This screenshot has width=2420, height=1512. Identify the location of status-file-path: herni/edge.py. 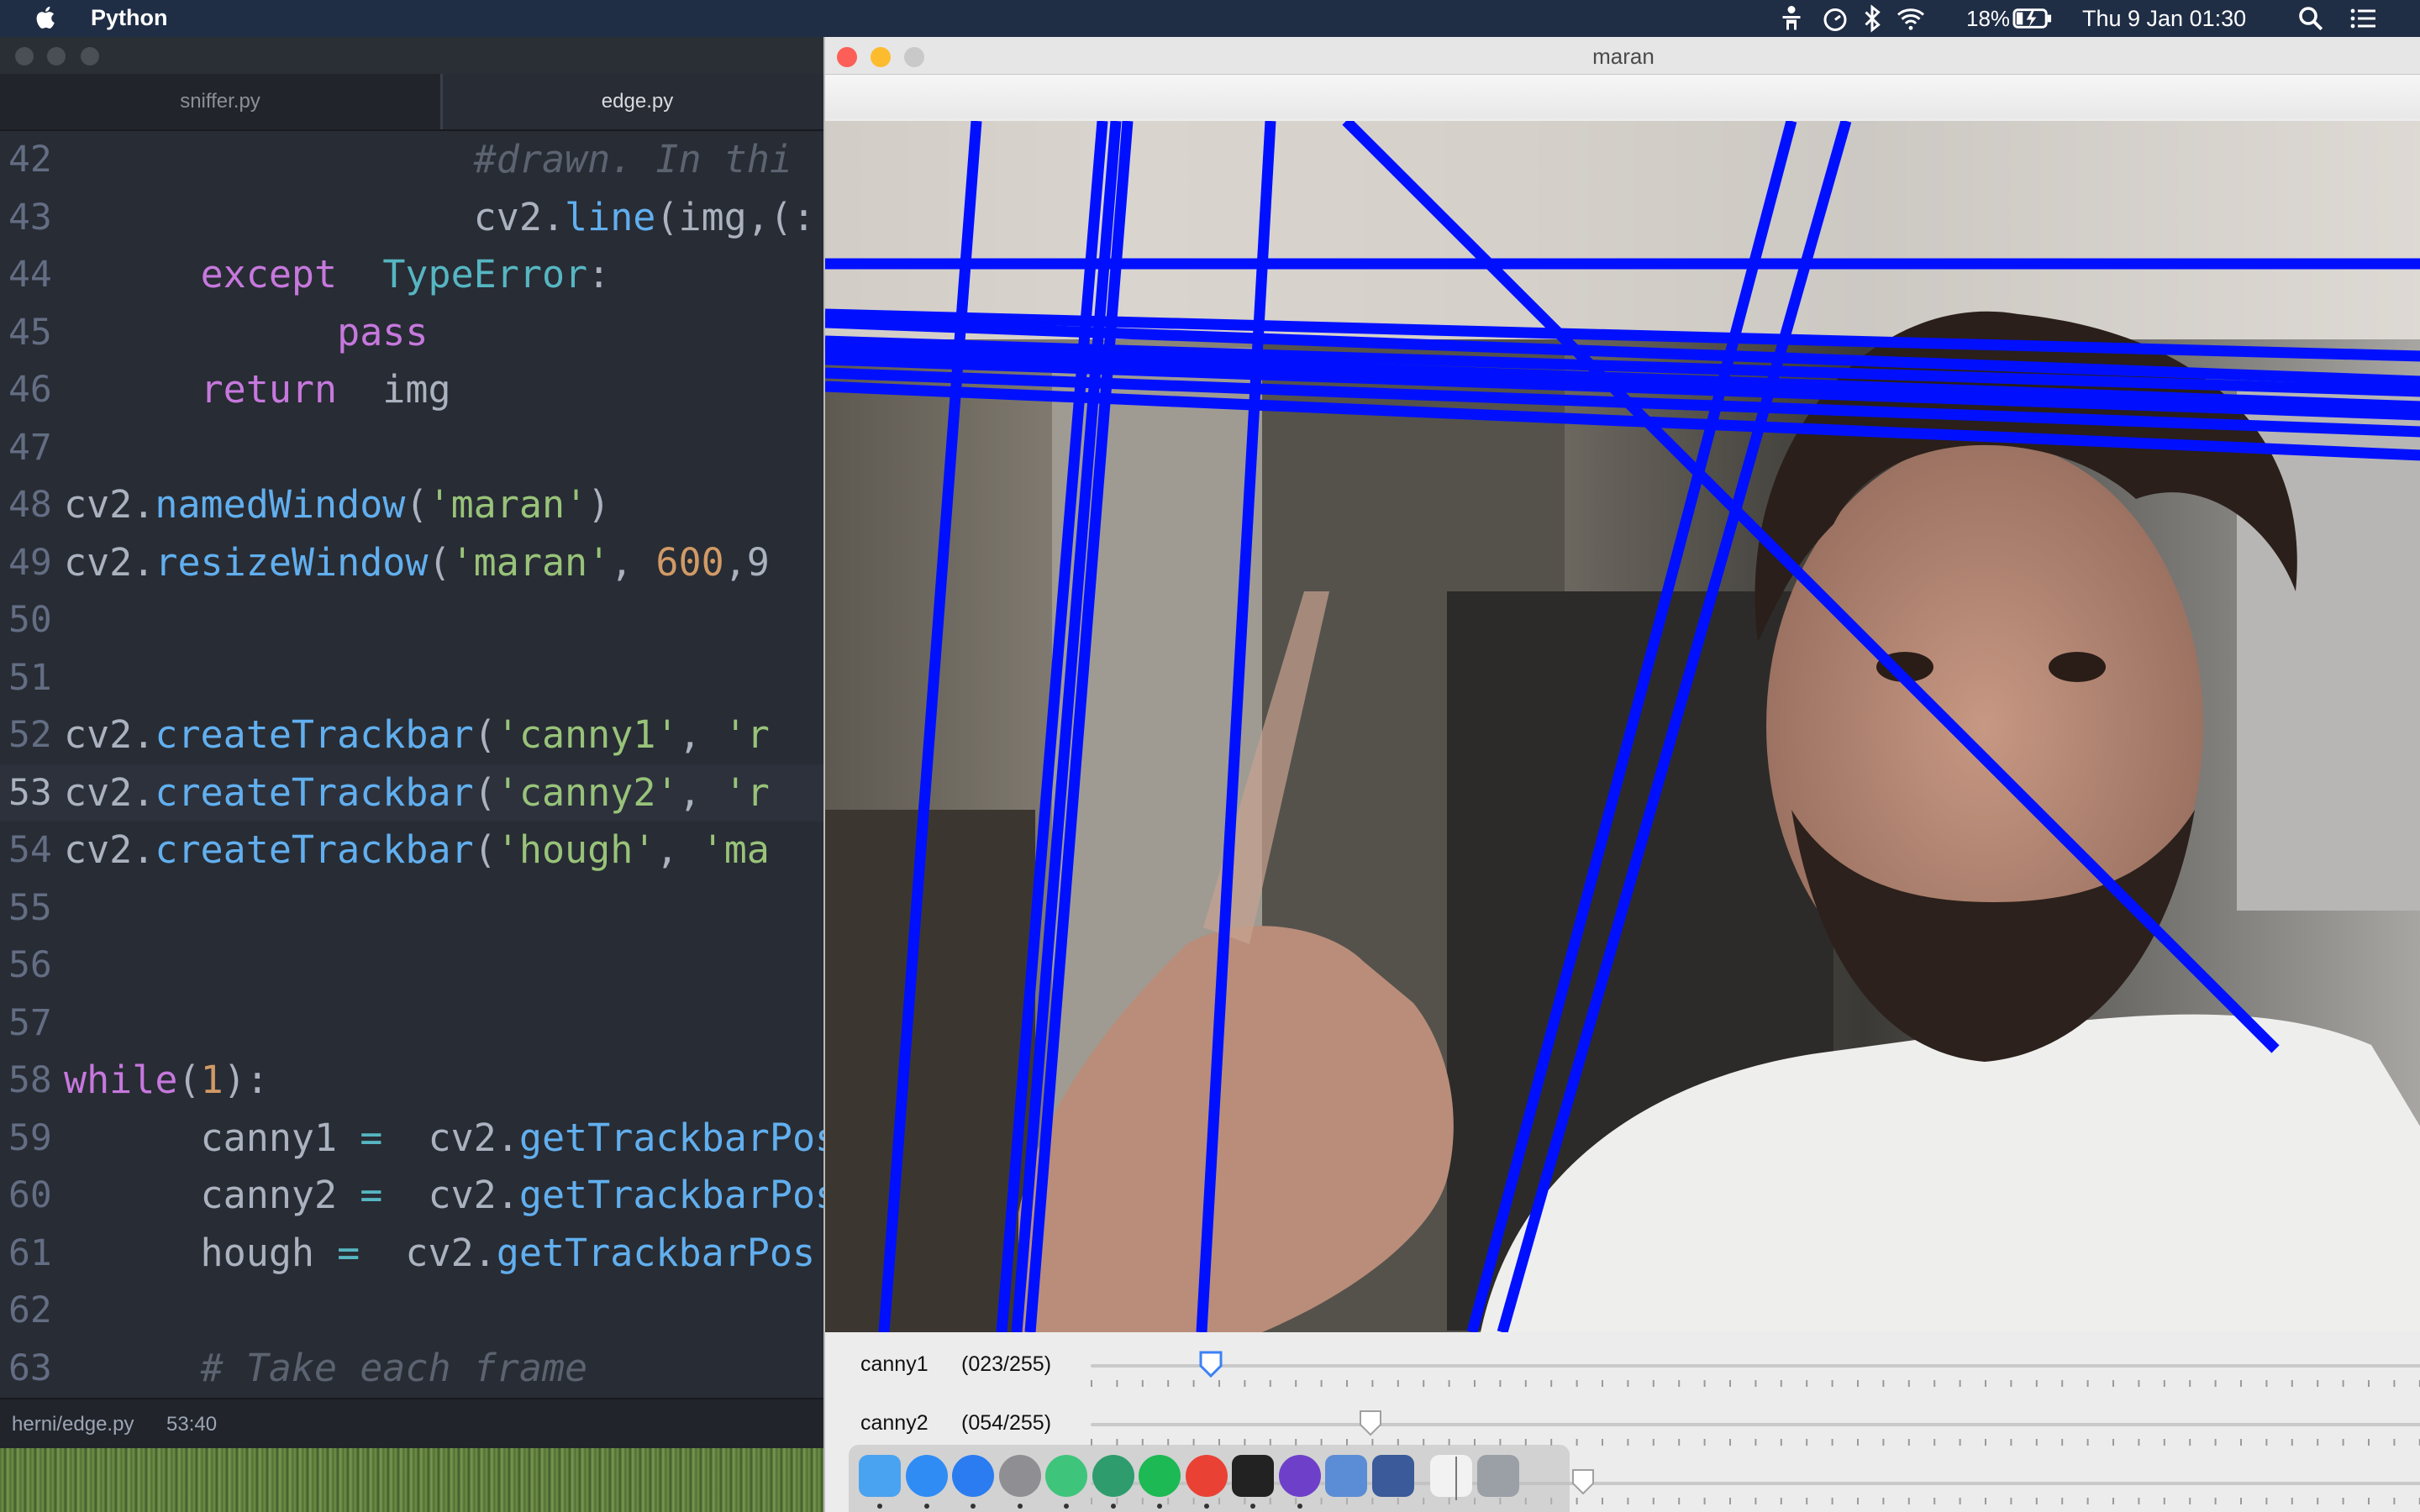
(73, 1424).